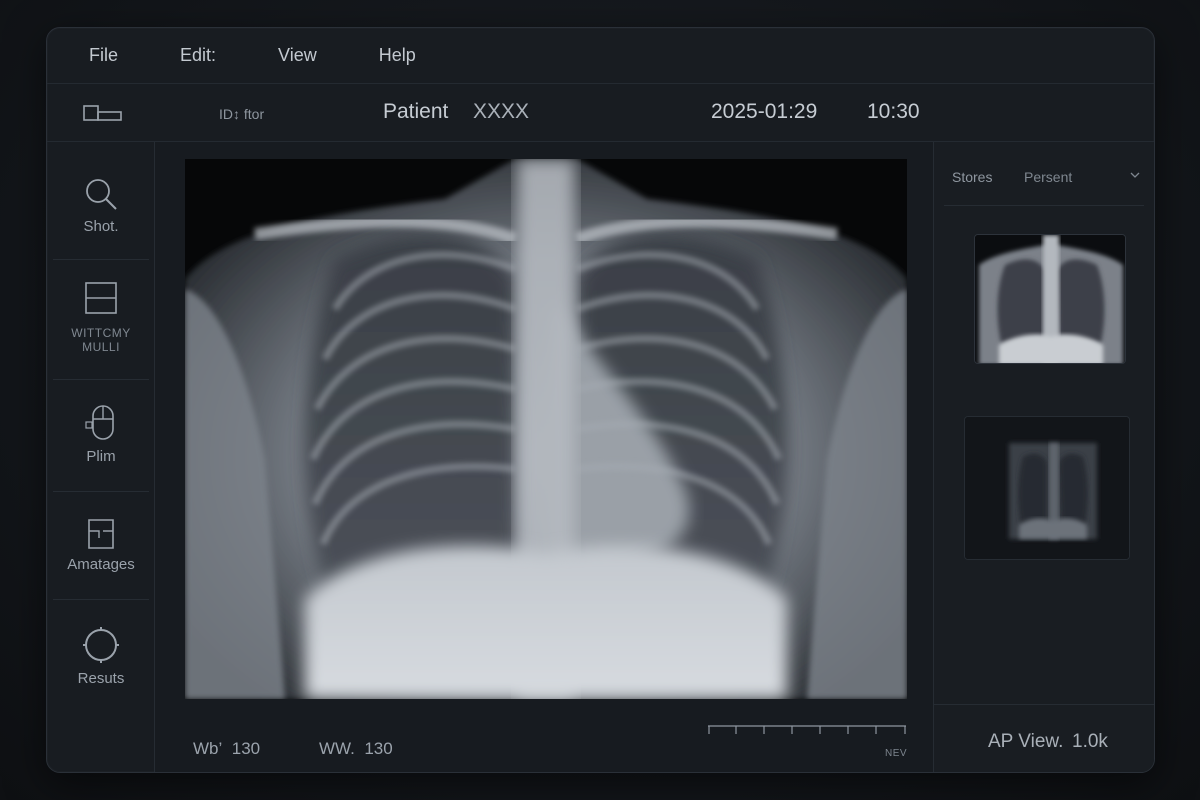 This screenshot has height=800, width=1200. Describe the element at coordinates (416, 111) in the screenshot. I see `patient-label: Patient` at that location.